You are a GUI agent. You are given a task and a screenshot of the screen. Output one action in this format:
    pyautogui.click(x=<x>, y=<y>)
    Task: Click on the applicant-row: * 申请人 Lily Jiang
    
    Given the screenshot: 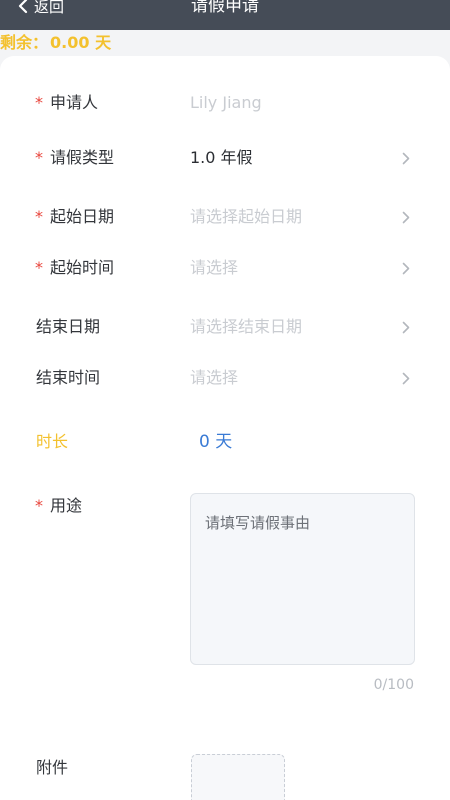 What is the action you would take?
    pyautogui.click(x=225, y=103)
    